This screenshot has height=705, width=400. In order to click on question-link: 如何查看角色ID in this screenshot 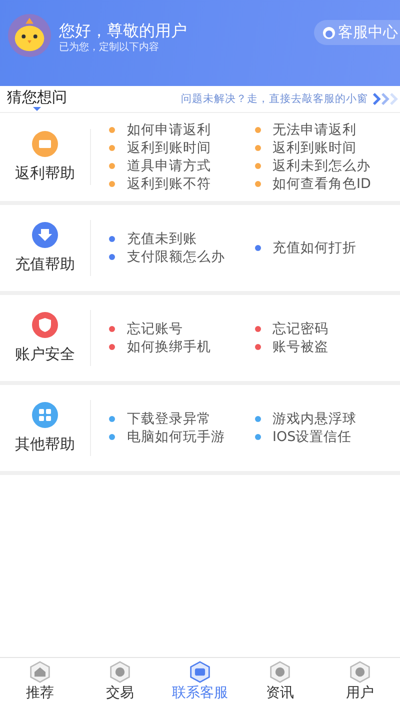, I will do `click(327, 184)`.